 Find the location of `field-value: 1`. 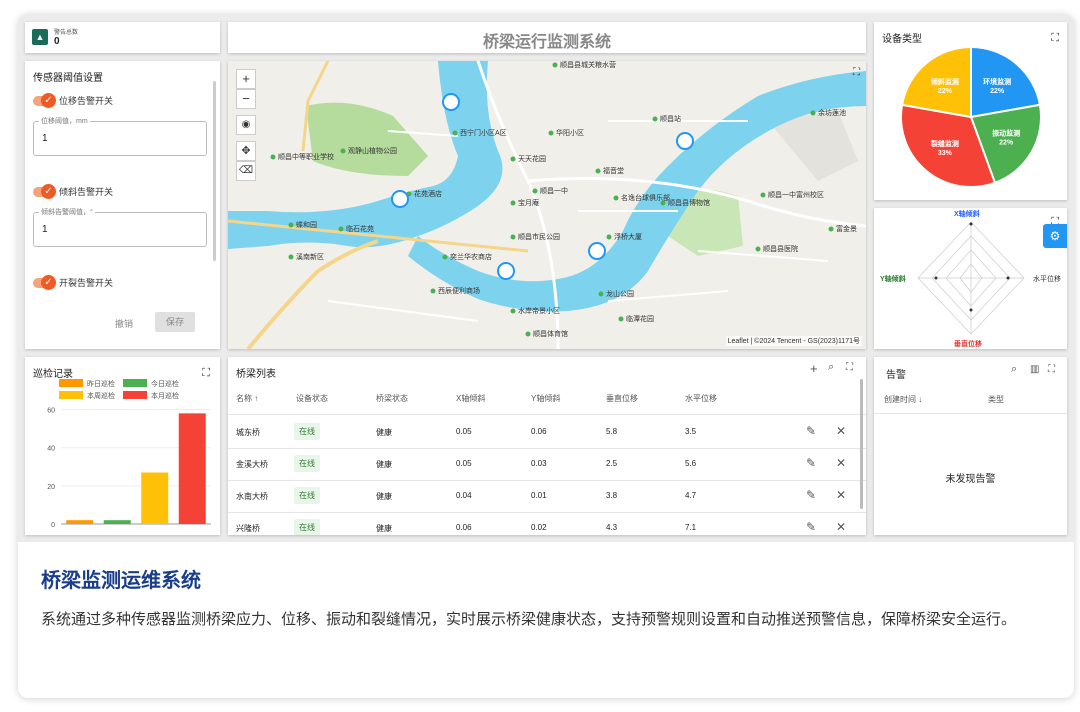

field-value: 1 is located at coordinates (45, 229).